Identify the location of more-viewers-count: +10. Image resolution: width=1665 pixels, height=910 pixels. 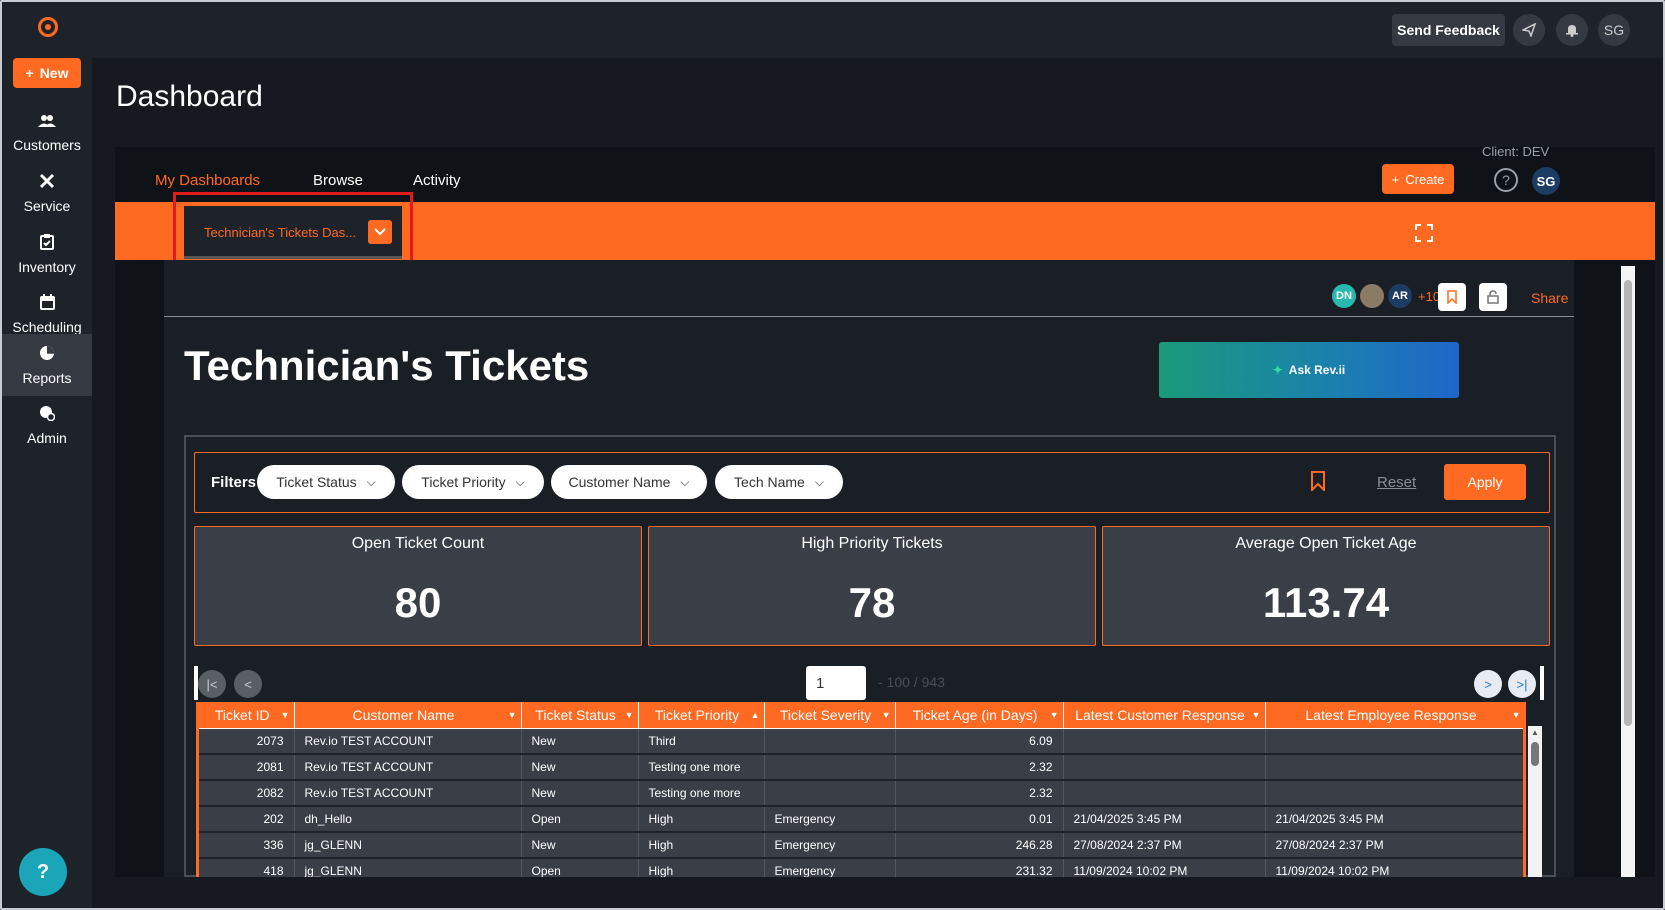
(1429, 296).